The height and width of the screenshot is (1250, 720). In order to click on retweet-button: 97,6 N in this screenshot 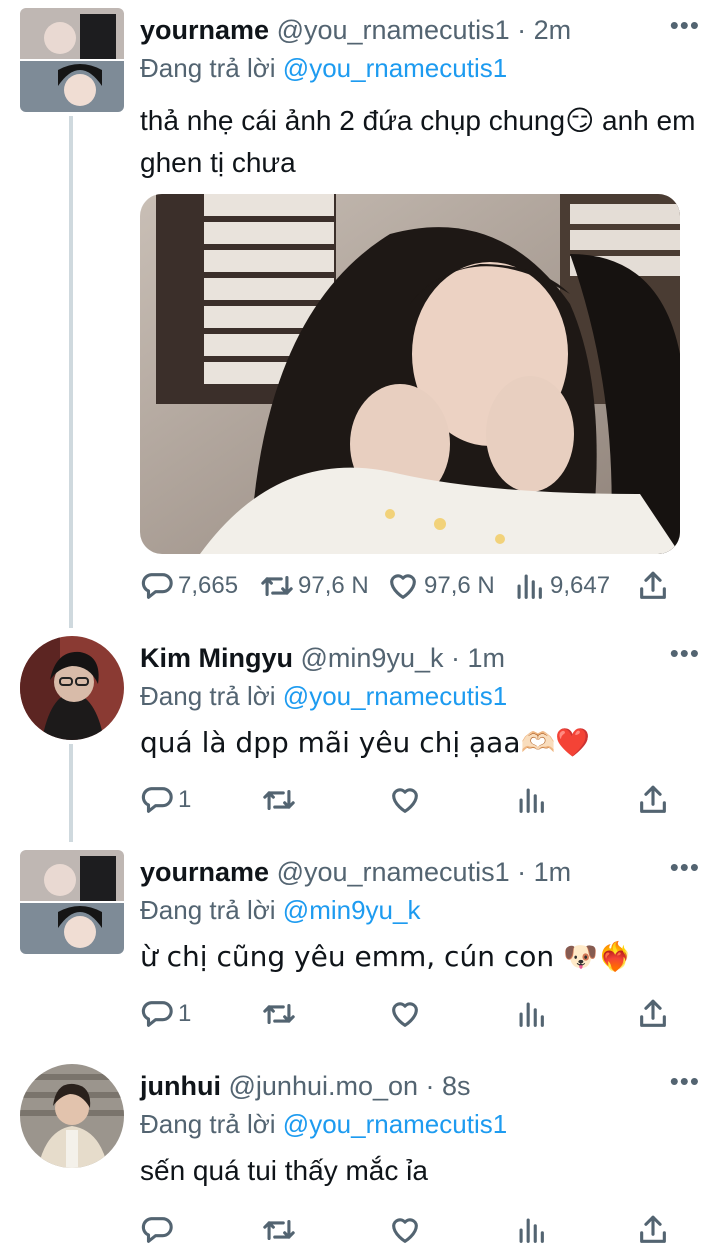, I will do `click(314, 586)`.